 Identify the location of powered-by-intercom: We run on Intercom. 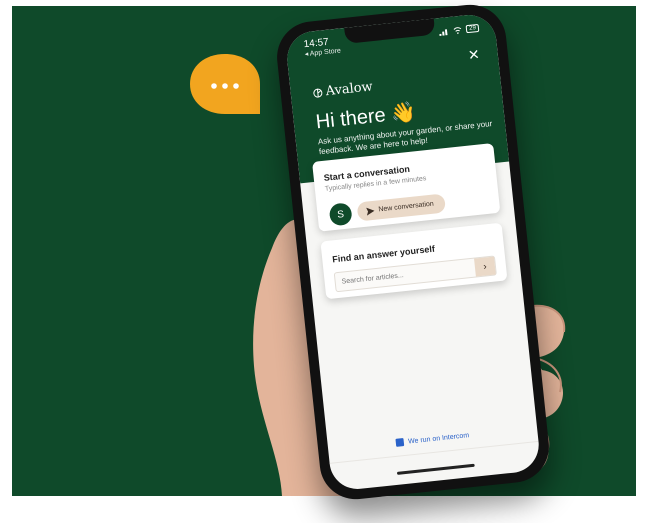
(433, 439).